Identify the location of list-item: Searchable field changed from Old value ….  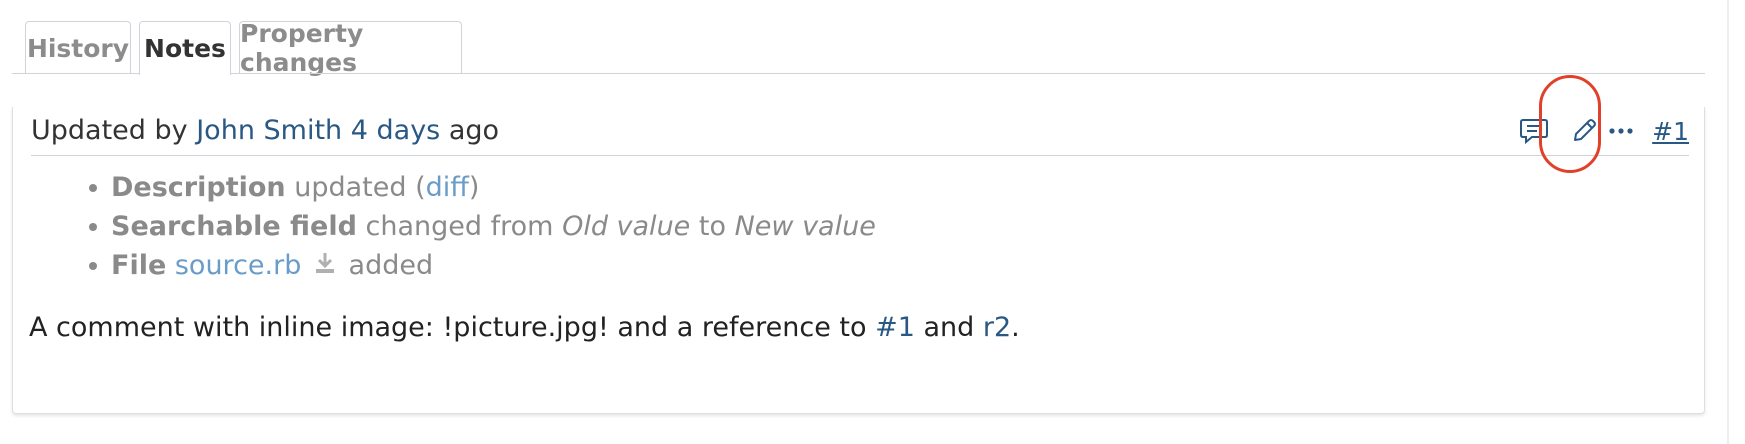
(482, 226).